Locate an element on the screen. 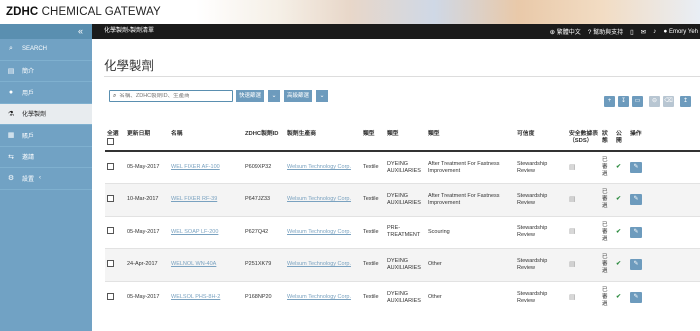 The image size is (700, 331). sidebar-item: ⚗ 化學製劑 is located at coordinates (46, 114).